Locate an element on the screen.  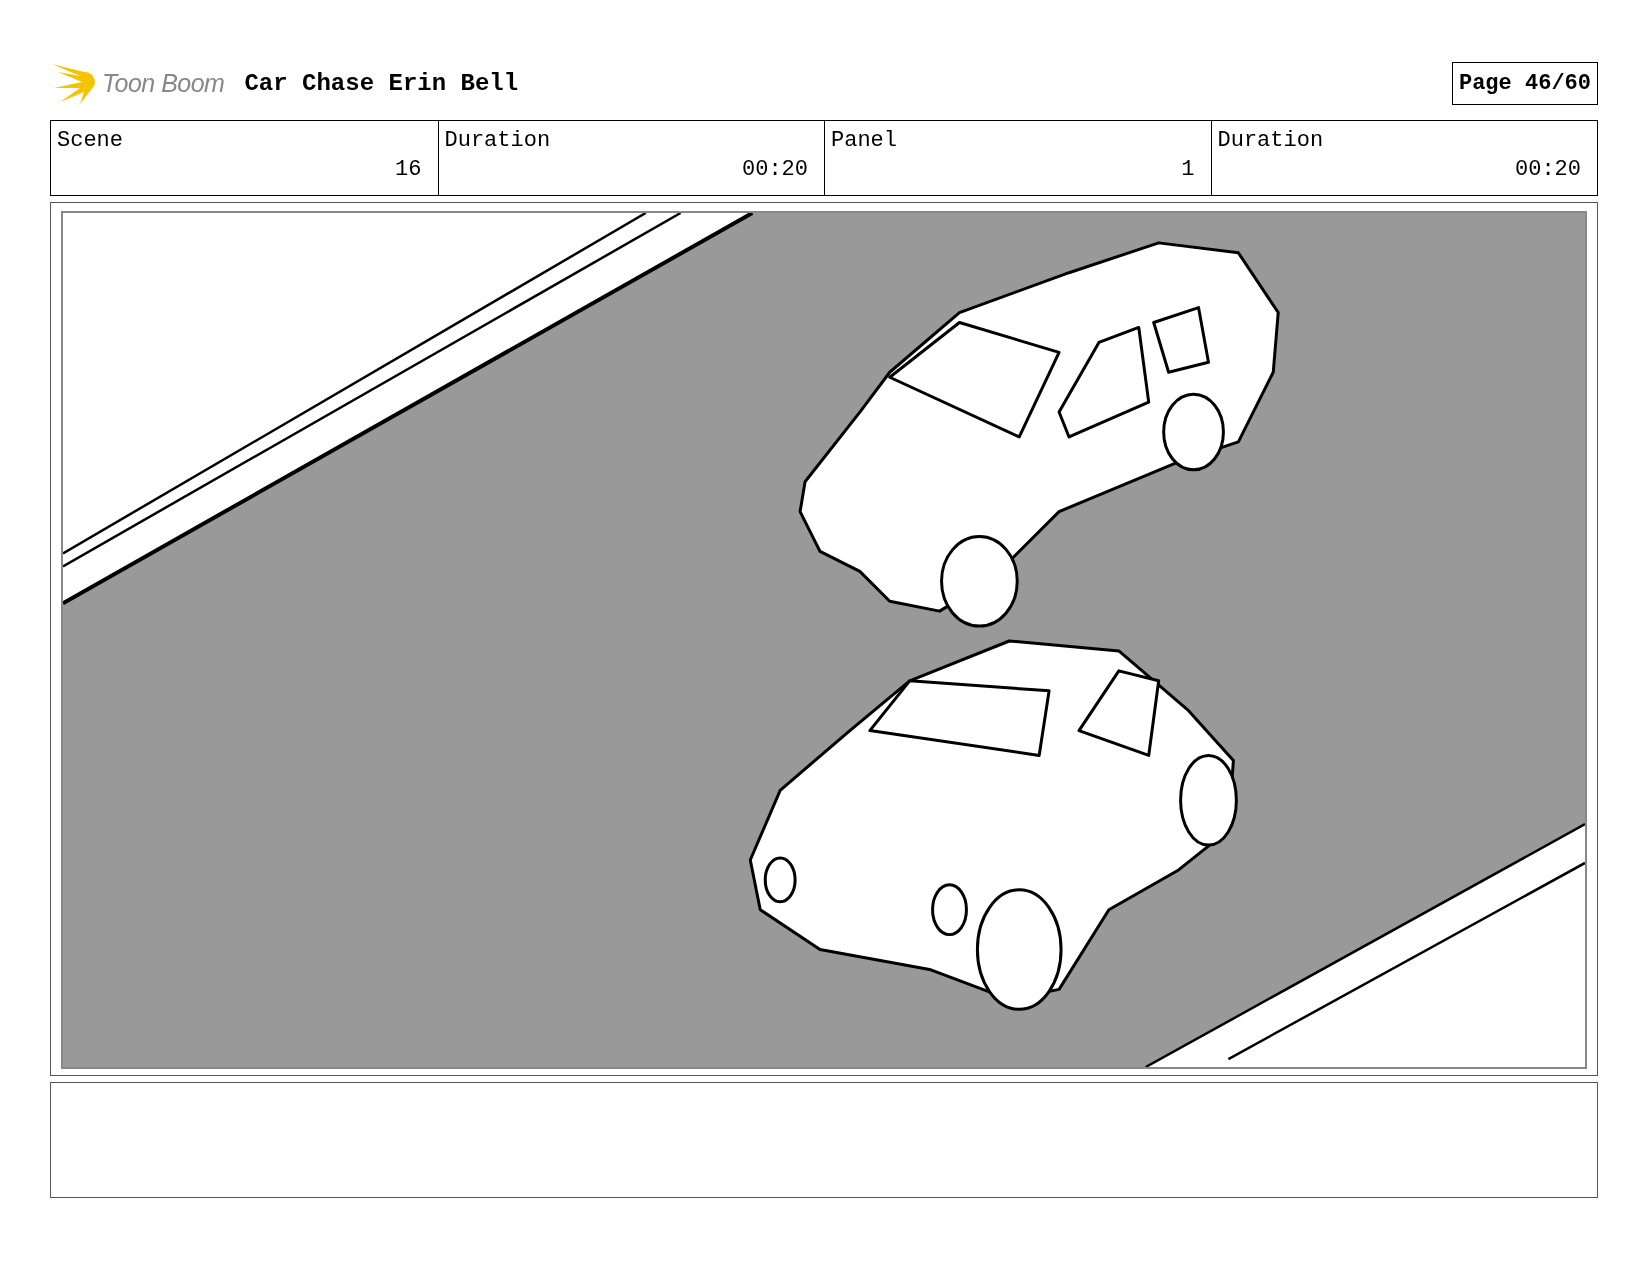
field-label: Scene is located at coordinates (90, 141).